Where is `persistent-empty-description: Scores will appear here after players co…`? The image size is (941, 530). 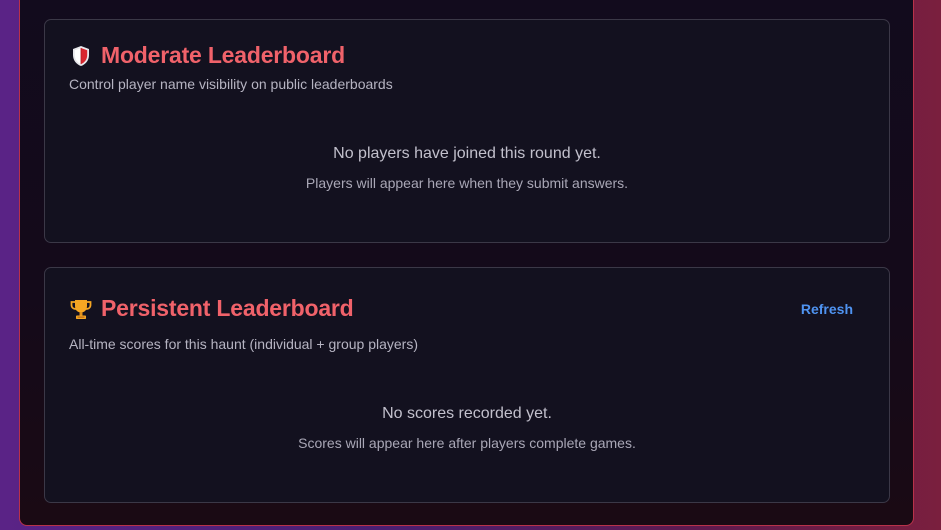 persistent-empty-description: Scores will appear here after players co… is located at coordinates (467, 443).